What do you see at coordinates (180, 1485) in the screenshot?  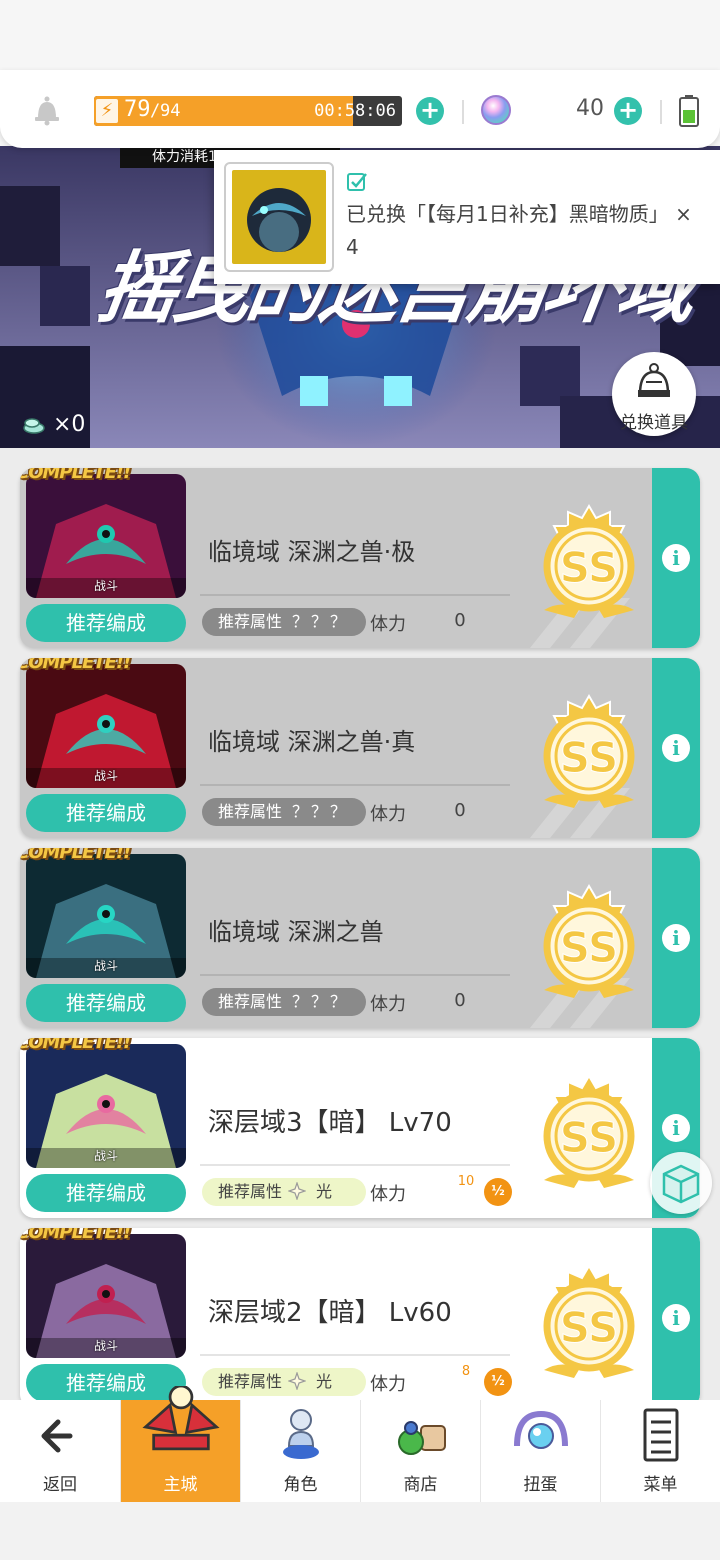 I see `nav-main-city-label: 主城` at bounding box center [180, 1485].